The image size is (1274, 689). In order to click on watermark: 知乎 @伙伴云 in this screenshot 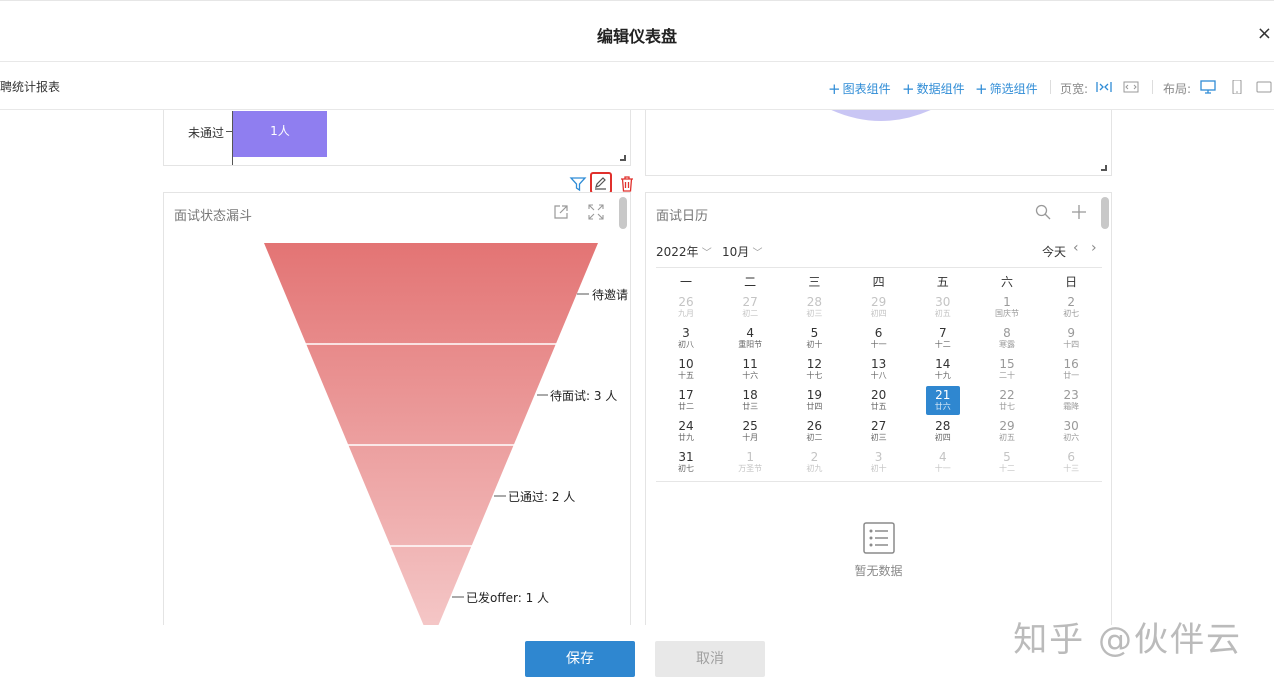, I will do `click(1127, 640)`.